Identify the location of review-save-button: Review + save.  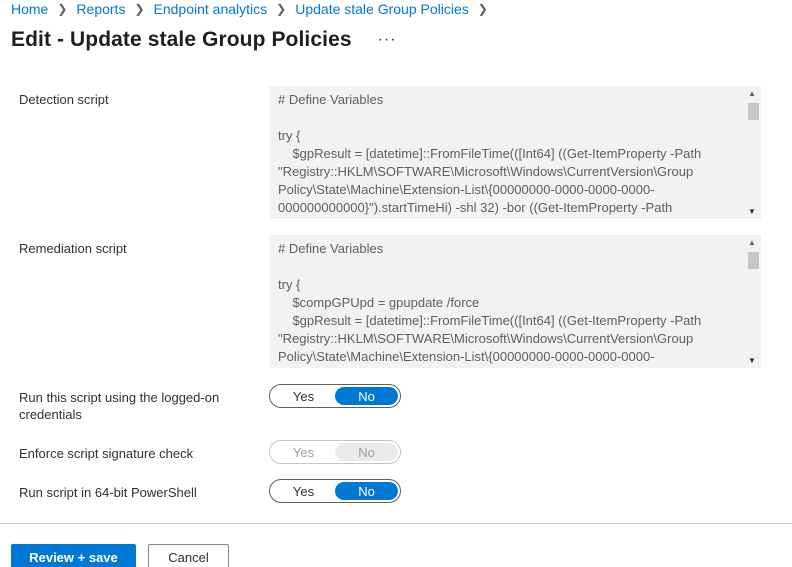
(73, 555).